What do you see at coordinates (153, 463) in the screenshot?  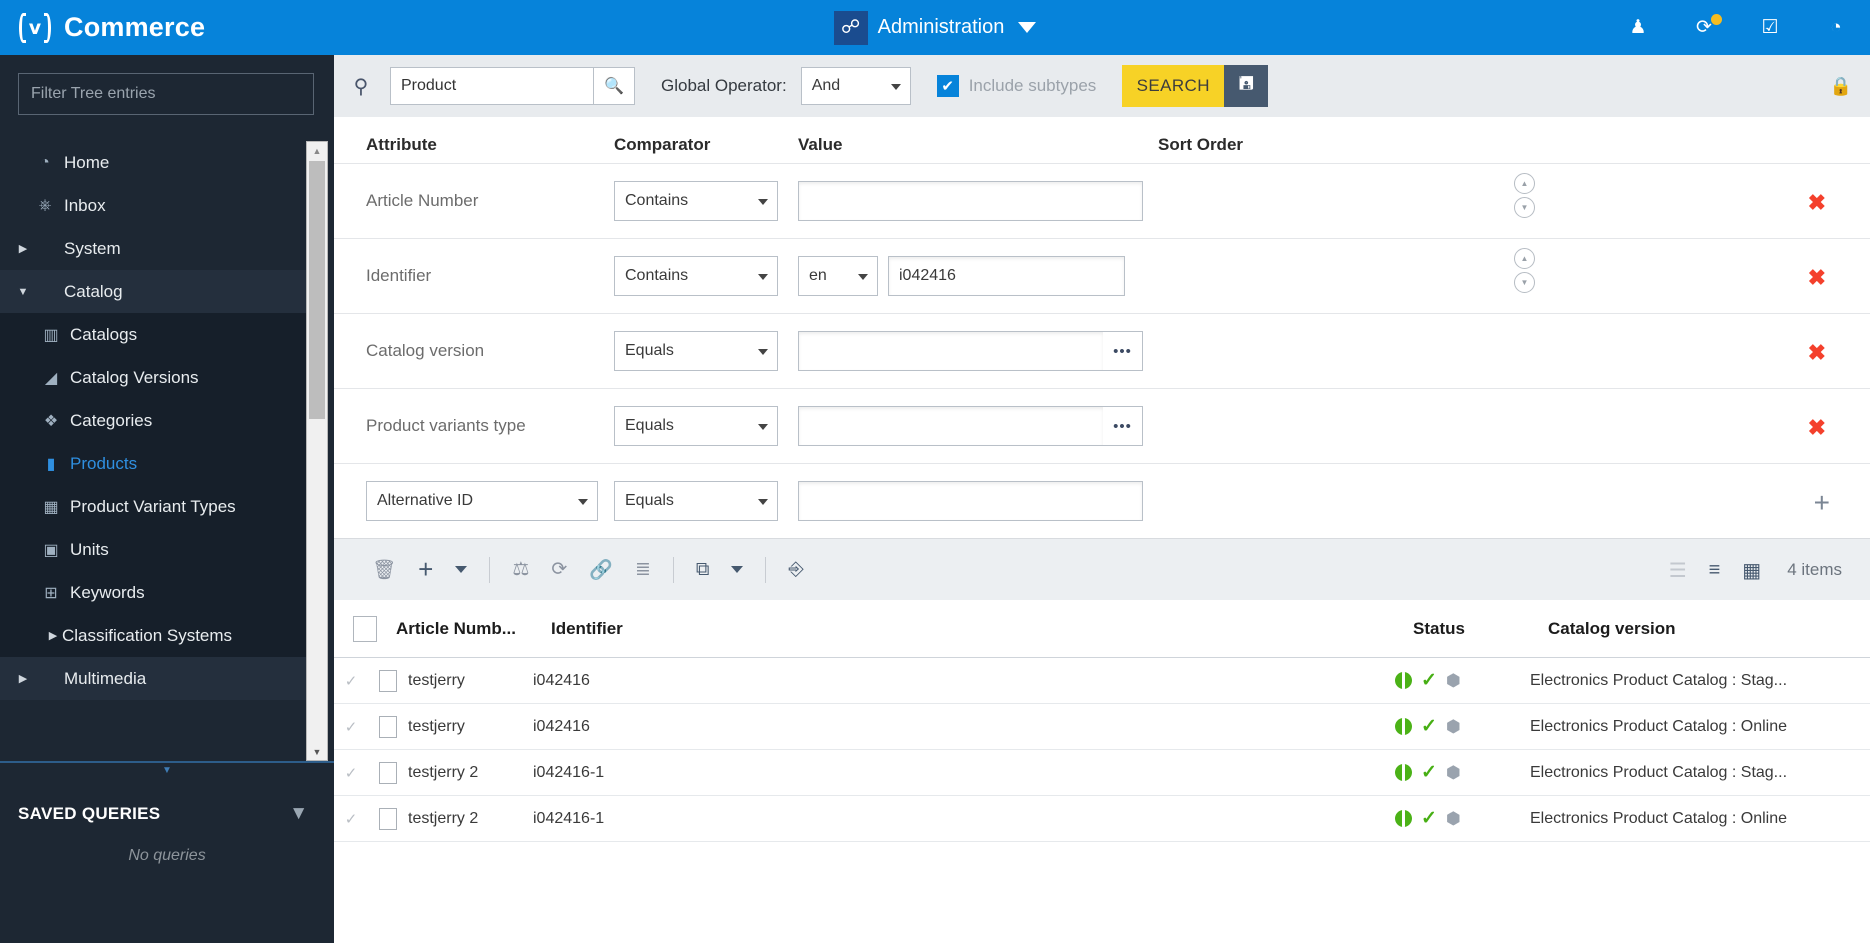 I see `tree-item-products: ▮ Products` at bounding box center [153, 463].